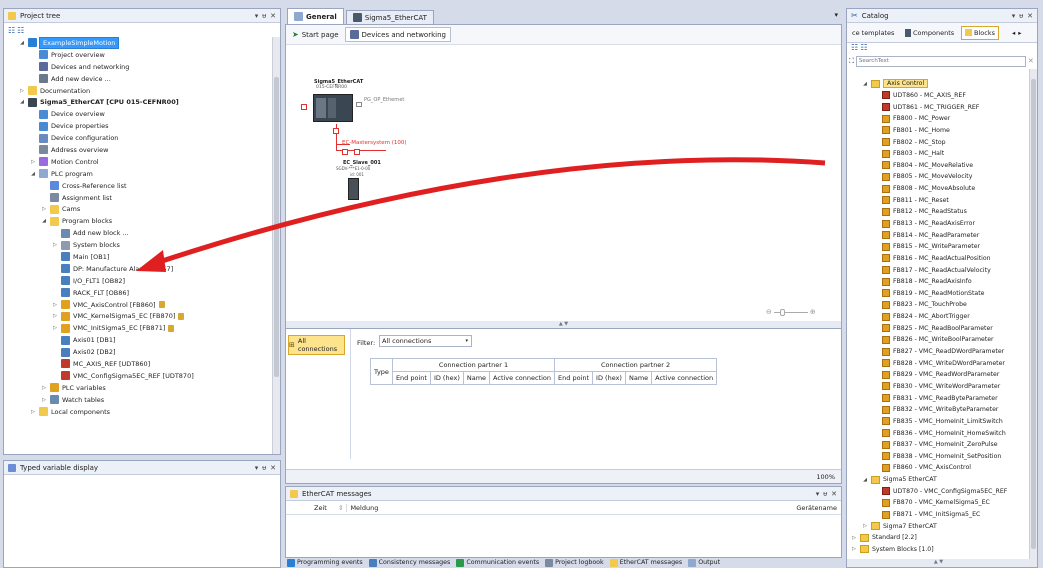 This screenshot has width=1043, height=568. Describe the element at coordinates (791, 312) in the screenshot. I see `zoom-slider: ⊖ ⊕` at that location.